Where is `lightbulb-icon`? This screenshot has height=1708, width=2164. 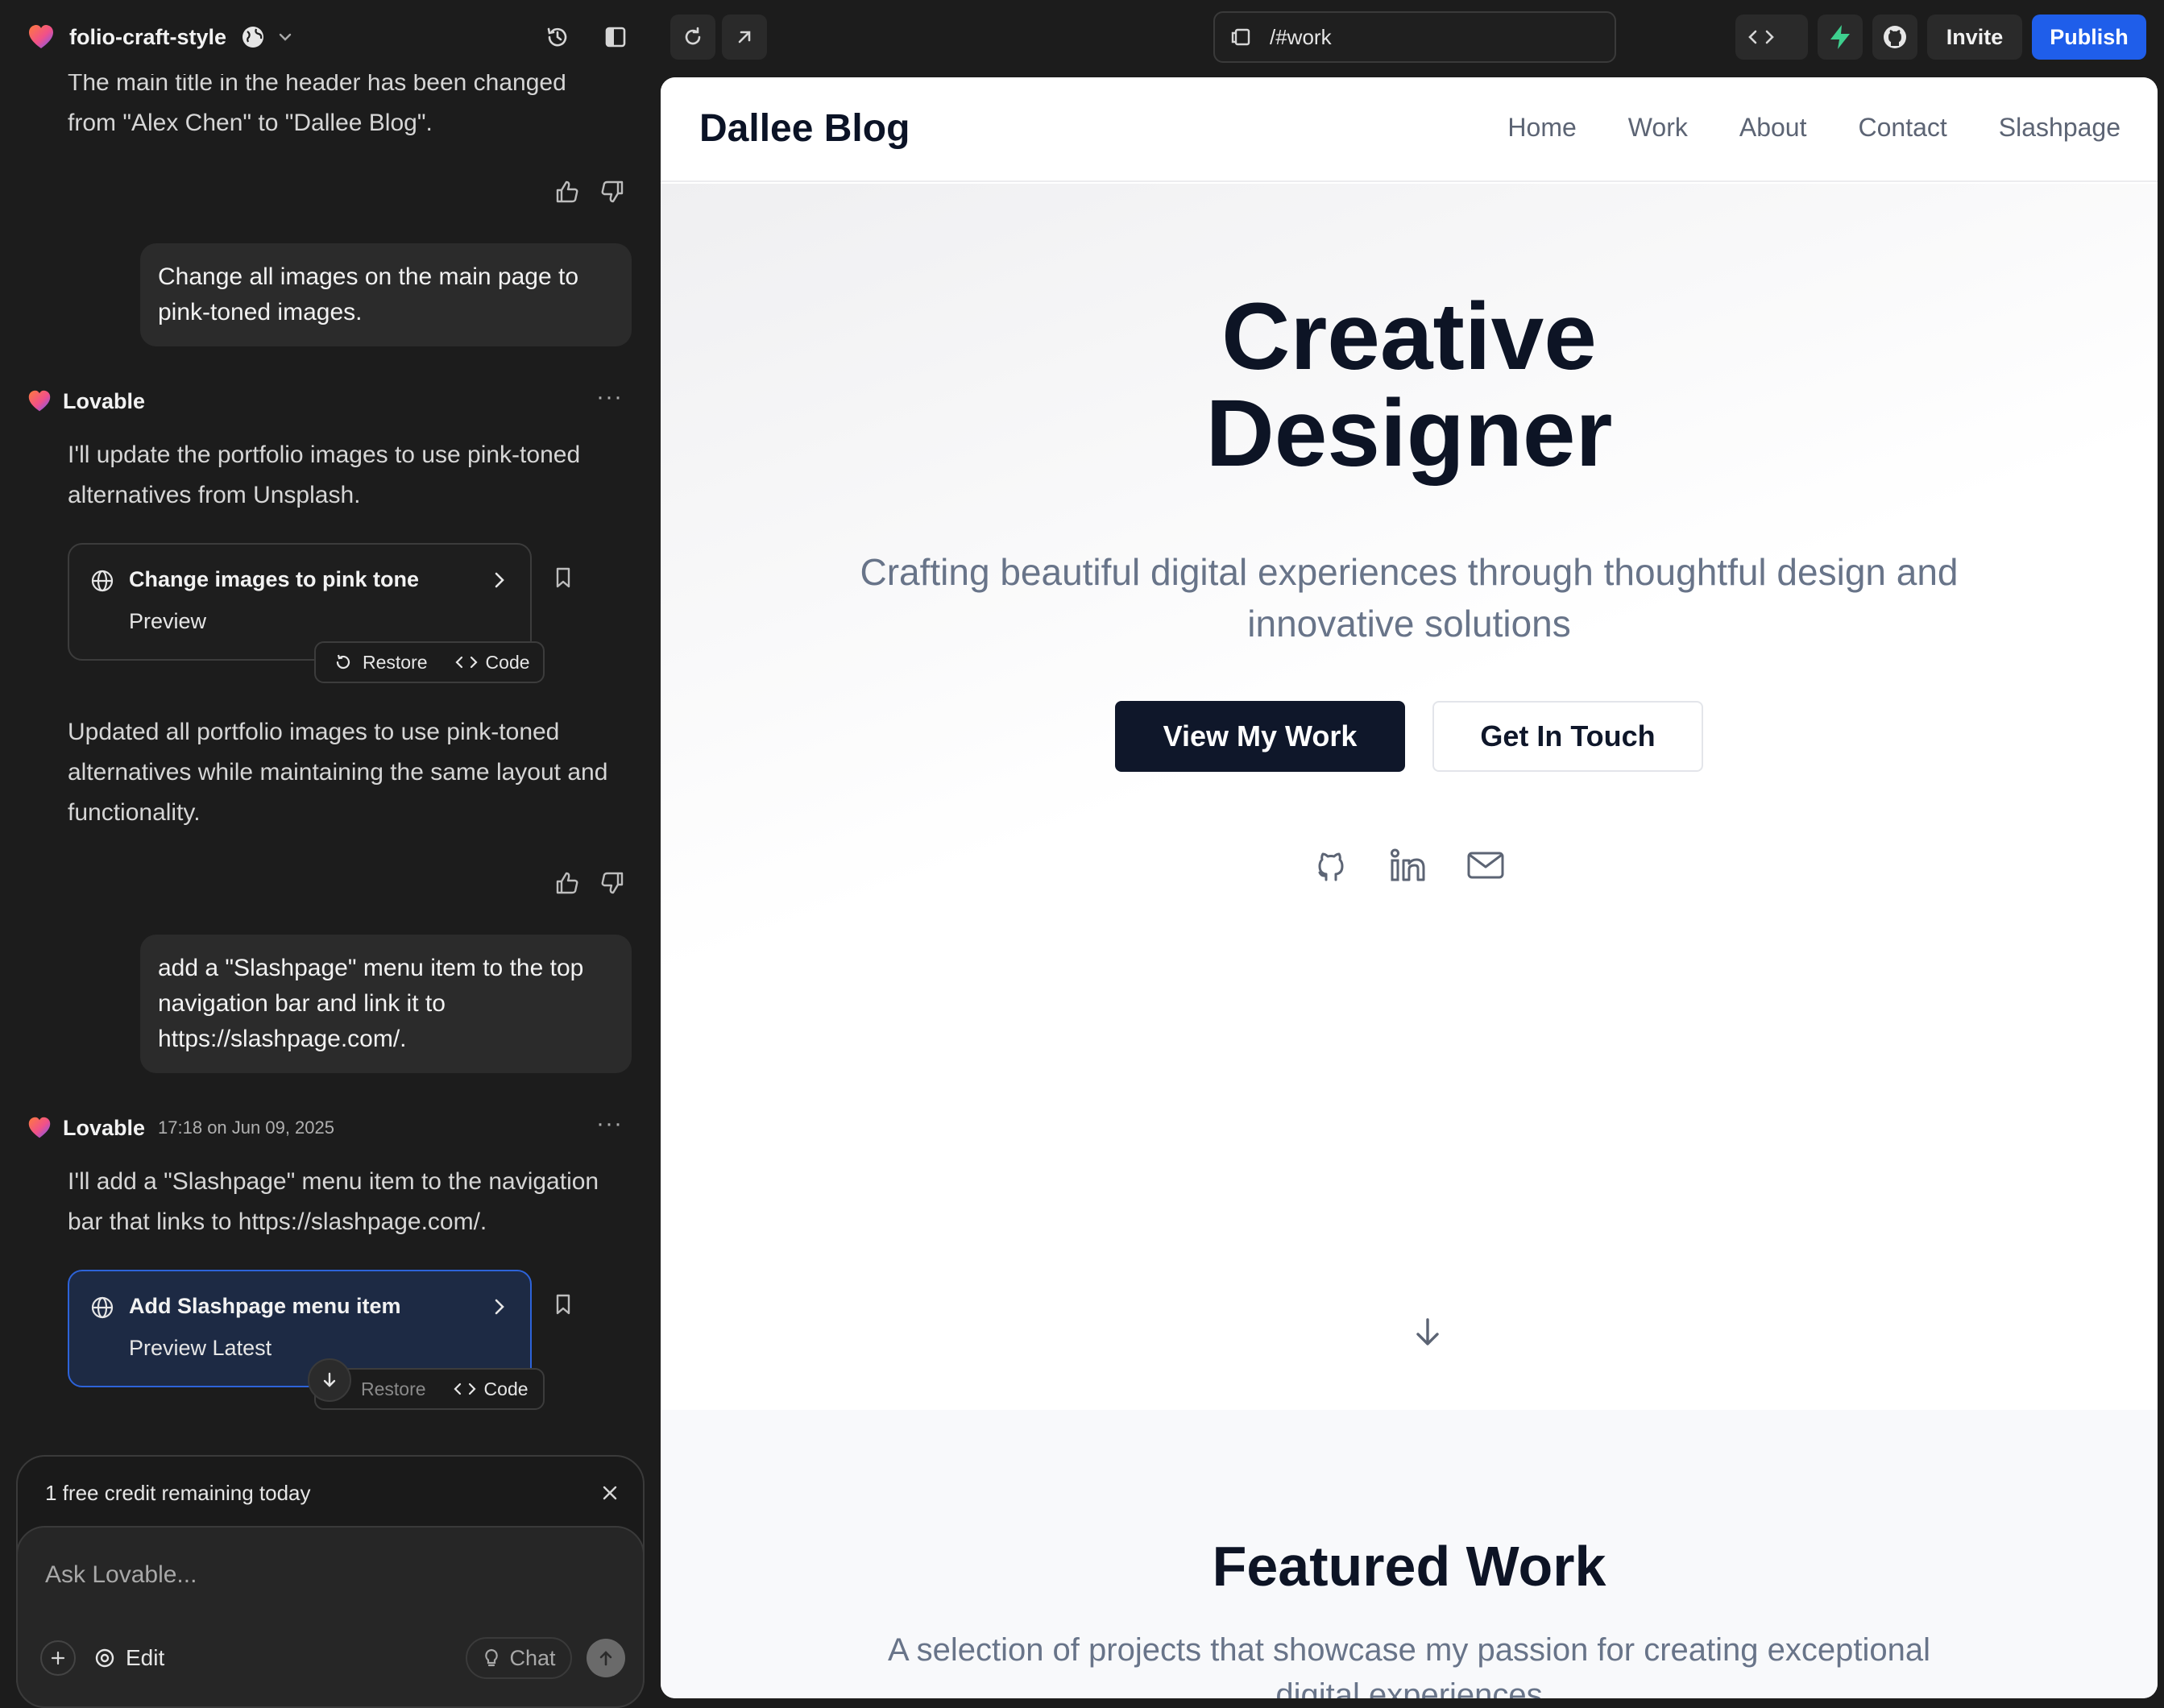
lightbulb-icon is located at coordinates (492, 1657).